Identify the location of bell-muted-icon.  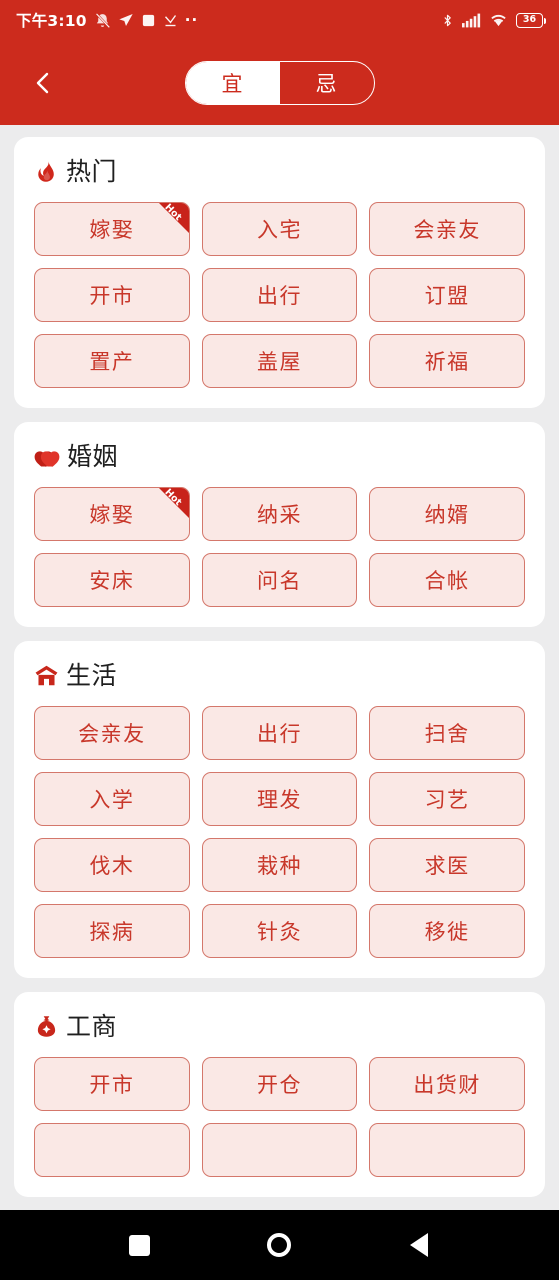
(102, 20).